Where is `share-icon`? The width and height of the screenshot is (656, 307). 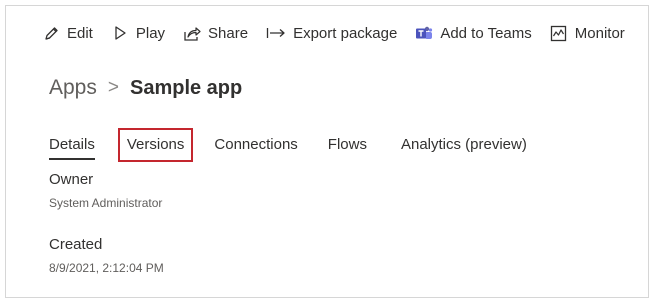
share-icon is located at coordinates (192, 33).